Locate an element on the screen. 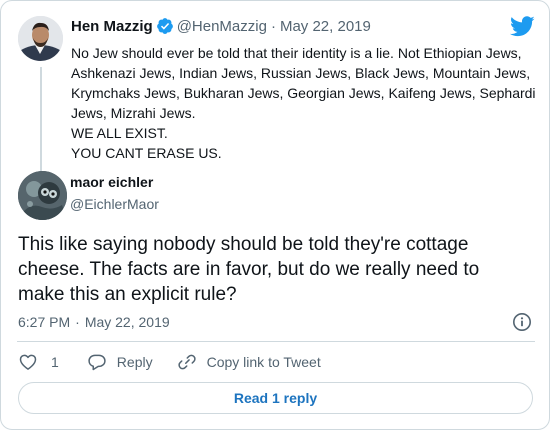 Image resolution: width=550 pixels, height=430 pixels. like-button: 1 is located at coordinates (38, 362).